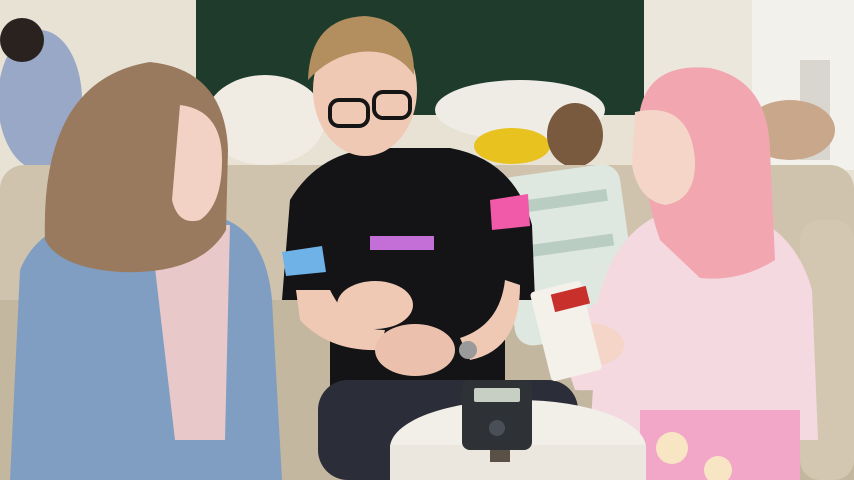  Describe the element at coordinates (500, 456) in the screenshot. I see `recorder-mount` at that location.